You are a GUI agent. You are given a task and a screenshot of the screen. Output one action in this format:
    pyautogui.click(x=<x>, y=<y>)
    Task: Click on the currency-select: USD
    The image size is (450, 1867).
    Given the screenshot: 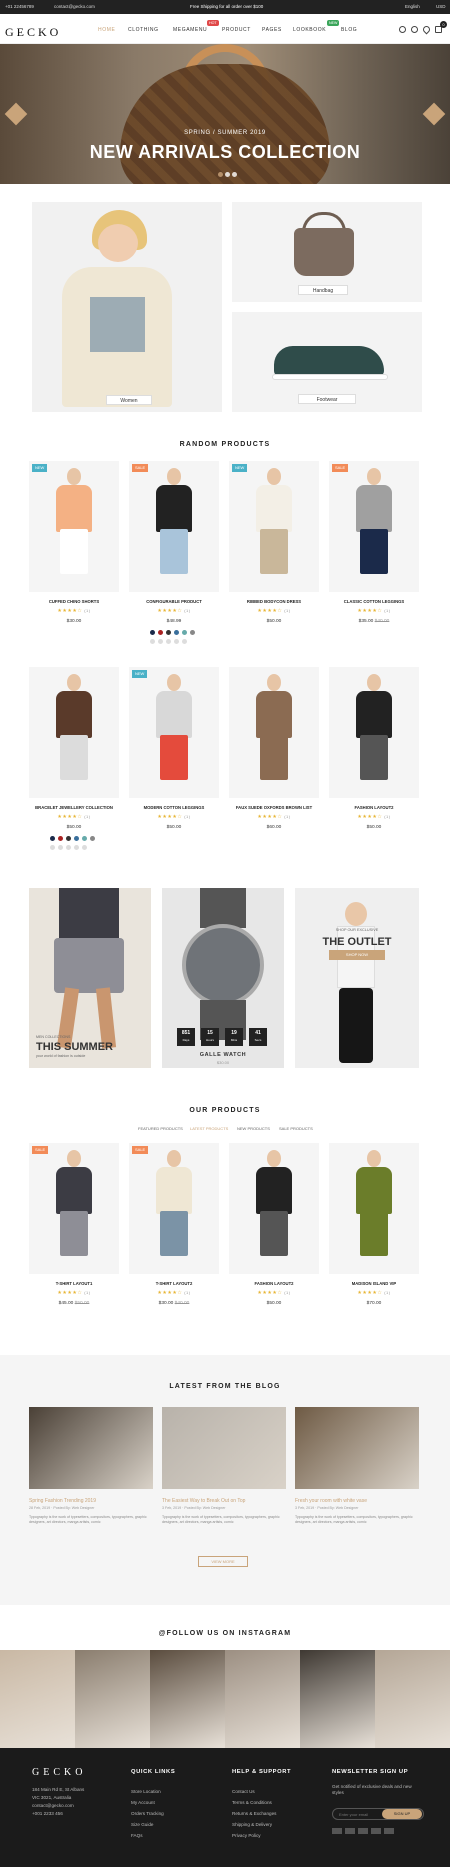 What is the action you would take?
    pyautogui.click(x=441, y=7)
    